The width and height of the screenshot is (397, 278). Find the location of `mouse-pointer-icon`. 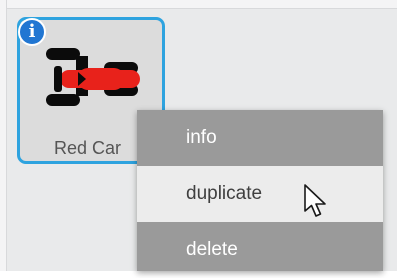

mouse-pointer-icon is located at coordinates (315, 200).